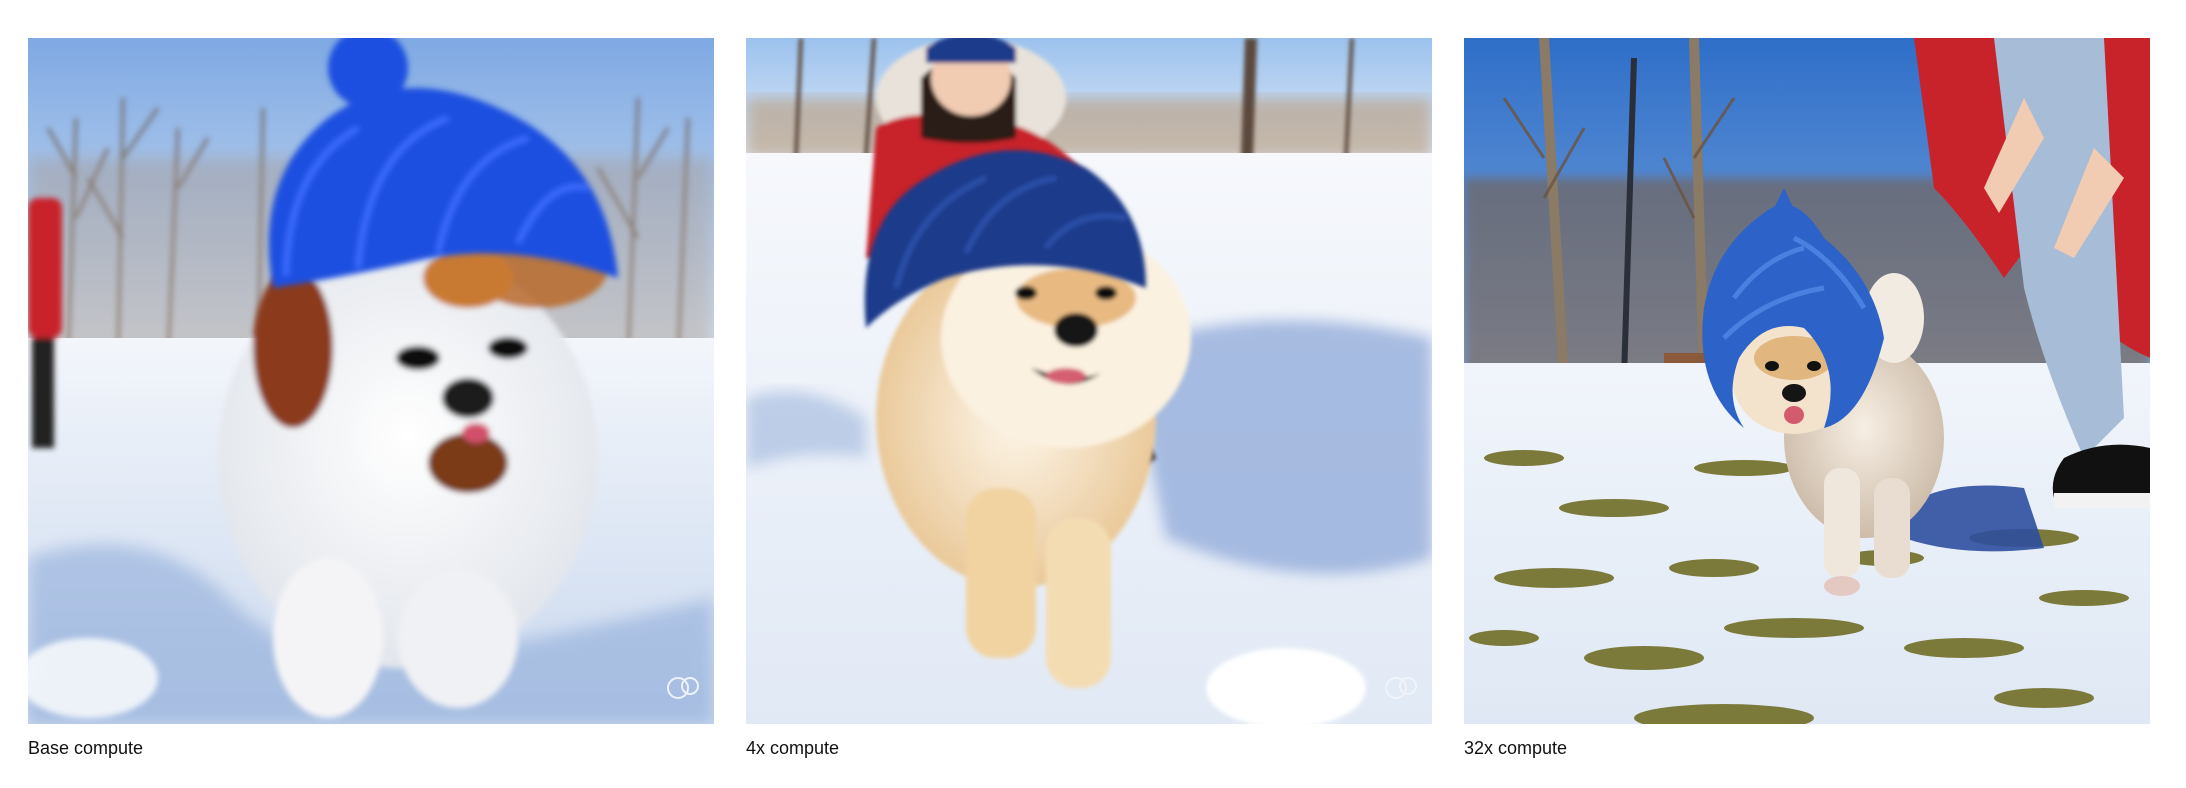 This screenshot has height=788, width=2186. I want to click on caption-4x-compute: 4x compute, so click(793, 748).